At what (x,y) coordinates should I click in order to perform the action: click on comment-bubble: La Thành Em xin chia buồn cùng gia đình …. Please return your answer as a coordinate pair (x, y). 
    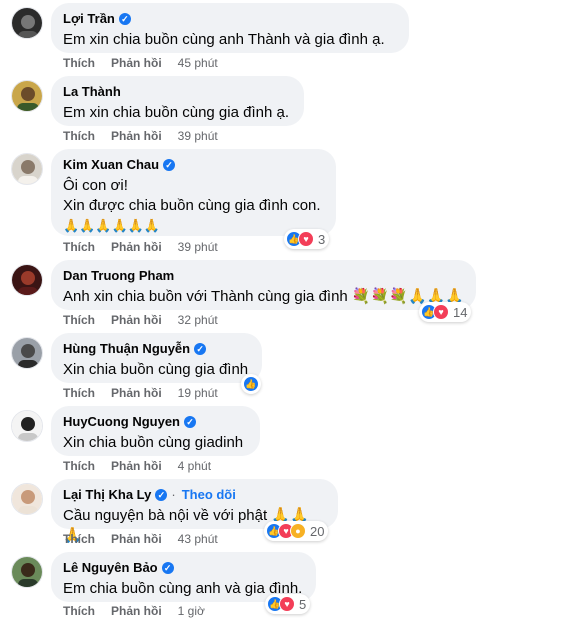
    Looking at the image, I should click on (177, 101).